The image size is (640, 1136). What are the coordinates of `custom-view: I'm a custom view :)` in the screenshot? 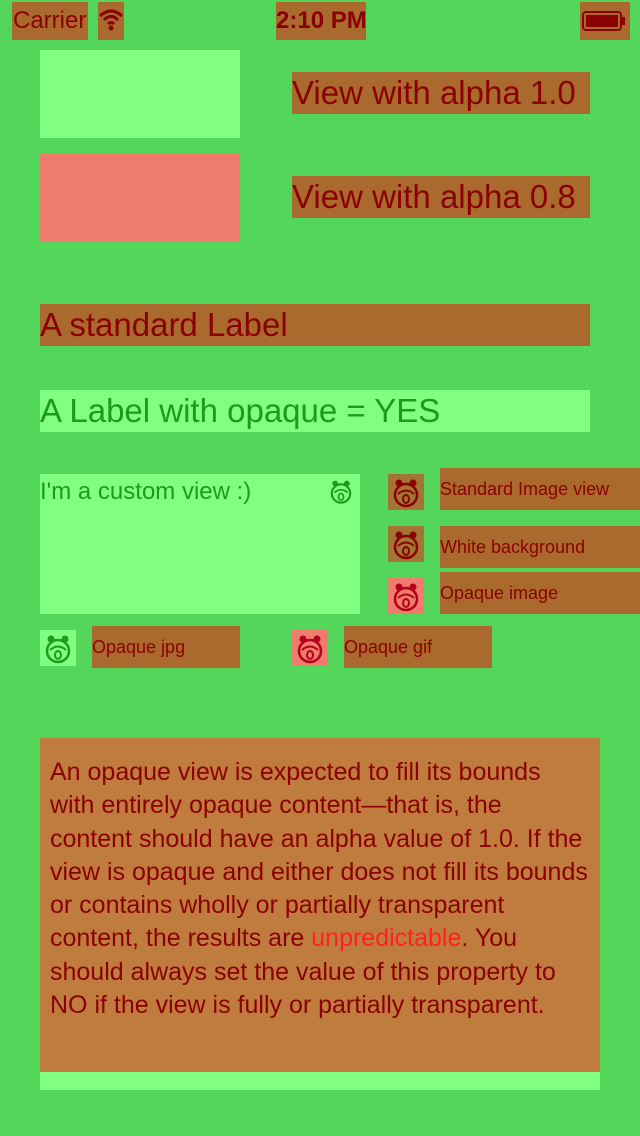 It's located at (200, 544).